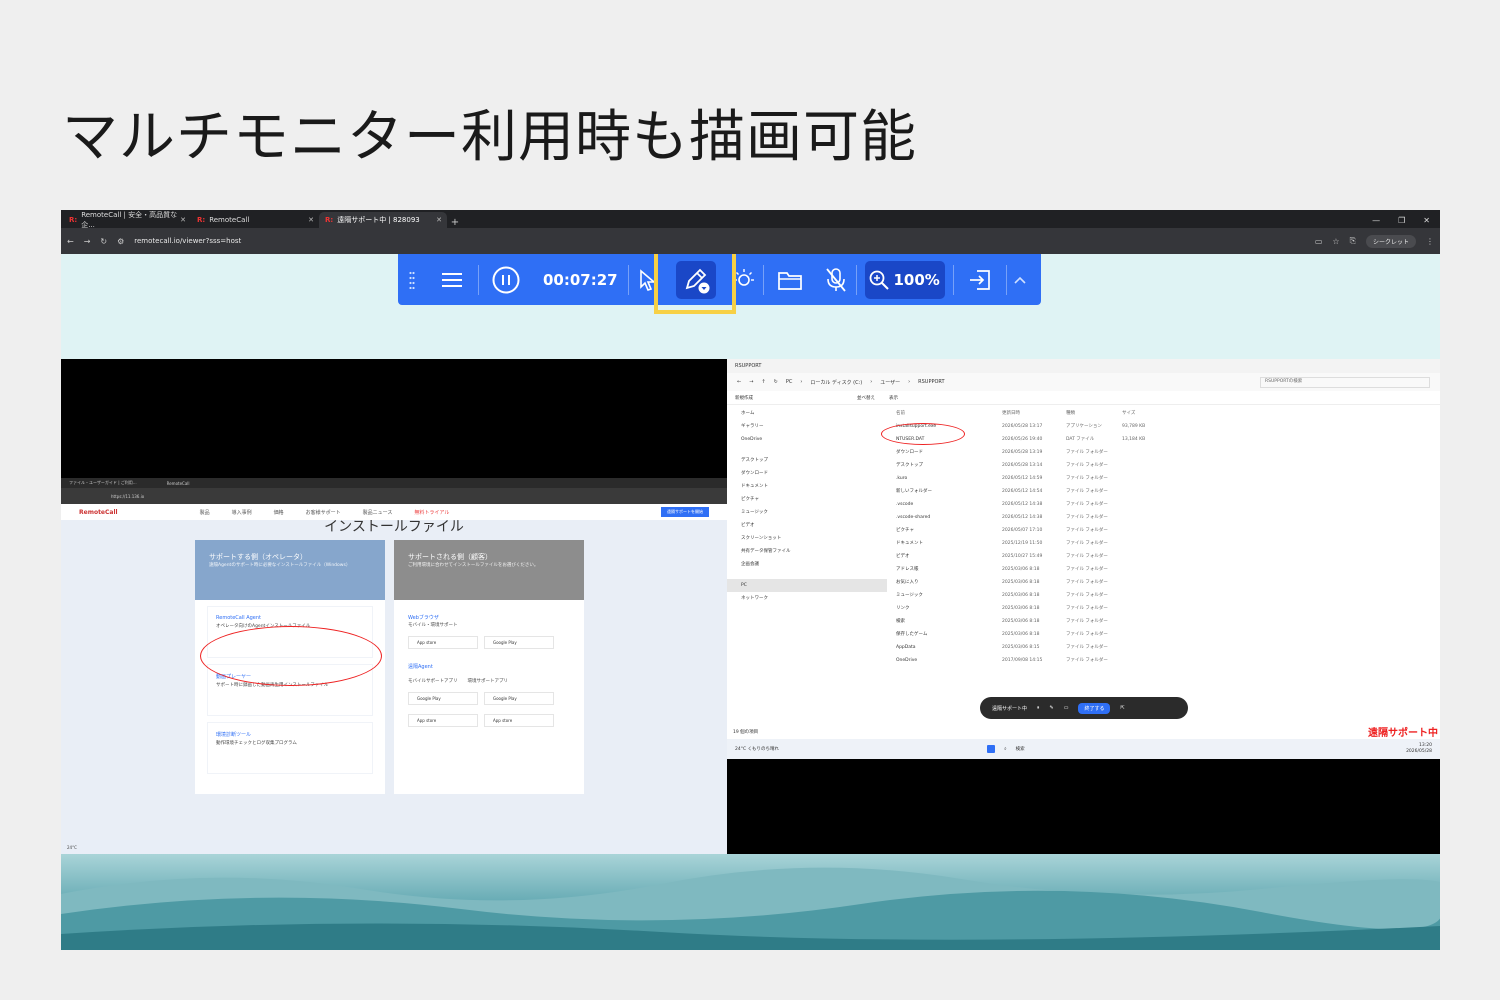 The image size is (1500, 1000). What do you see at coordinates (1038, 708) in the screenshot?
I see `pause-icon: ⏸` at bounding box center [1038, 708].